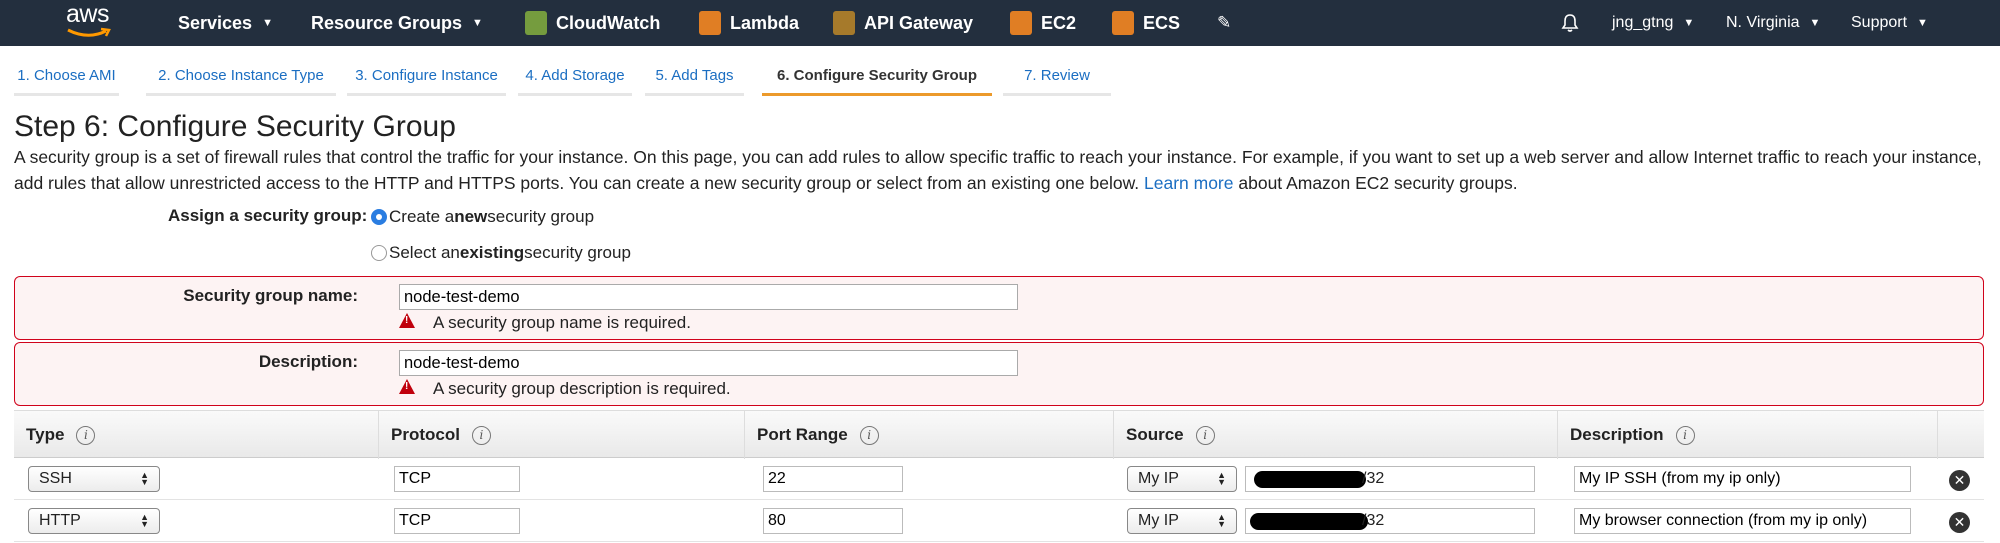  I want to click on ec2-label: EC2, so click(1059, 22).